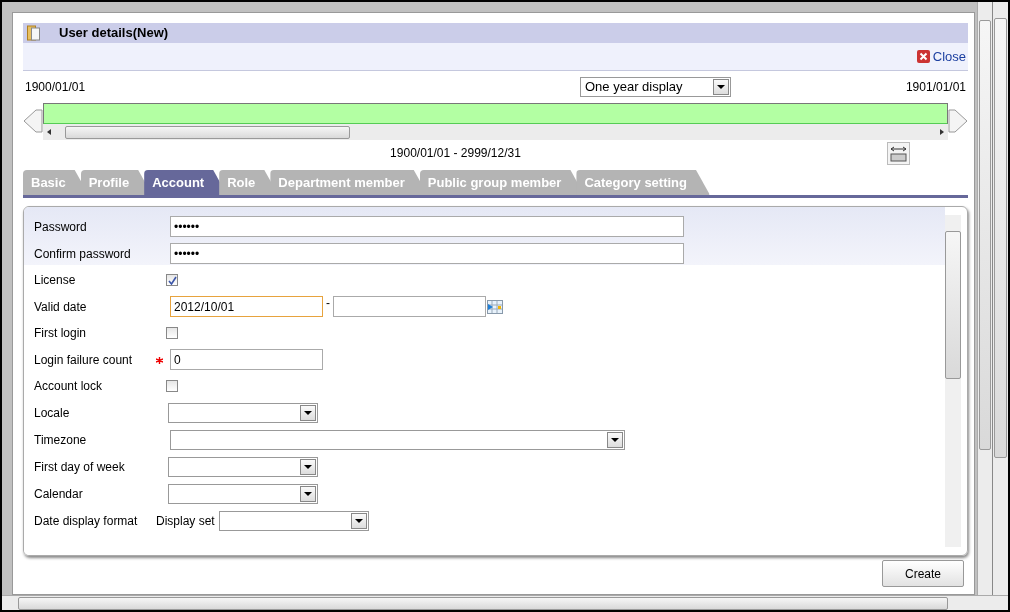 This screenshot has width=1010, height=612. I want to click on dialog-title: User details(New), so click(114, 33).